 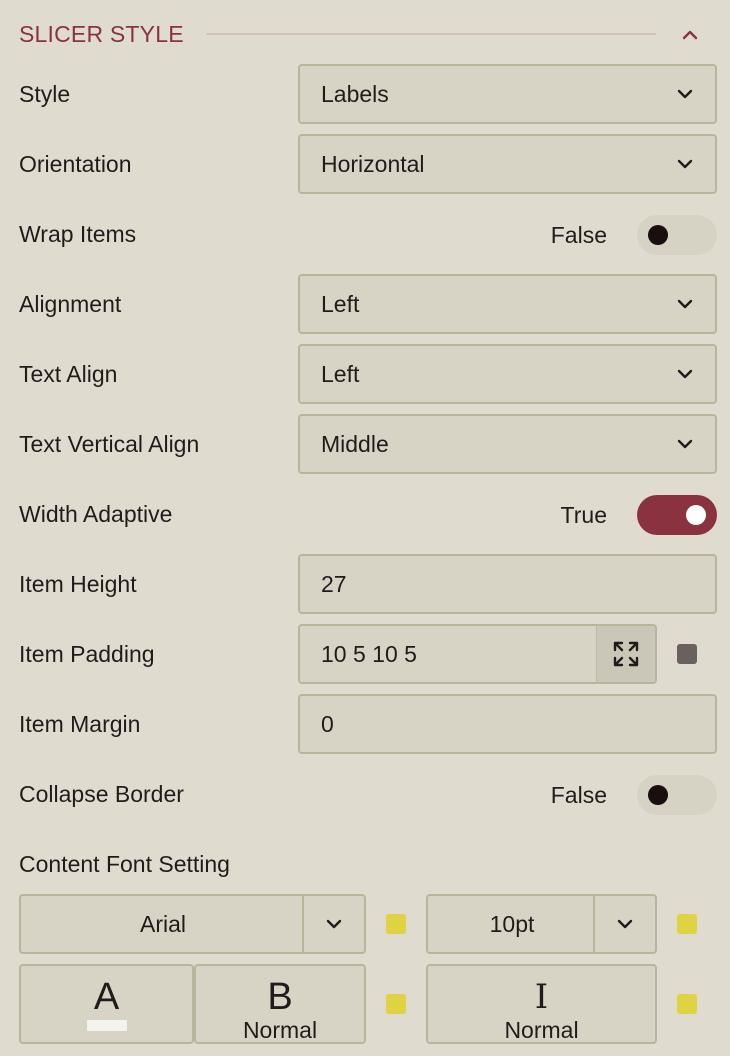 I want to click on text-vertical-align-value: Middle, so click(x=355, y=443).